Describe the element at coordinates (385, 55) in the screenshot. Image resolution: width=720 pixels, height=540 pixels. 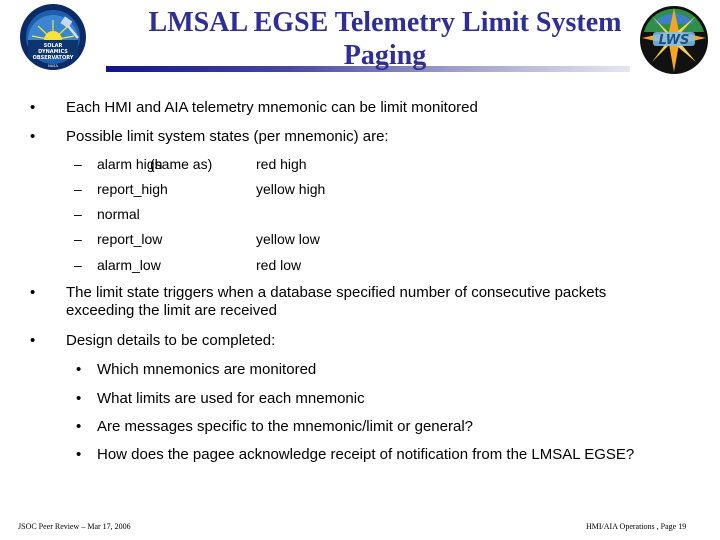
I see `title-line-2: Paging` at that location.